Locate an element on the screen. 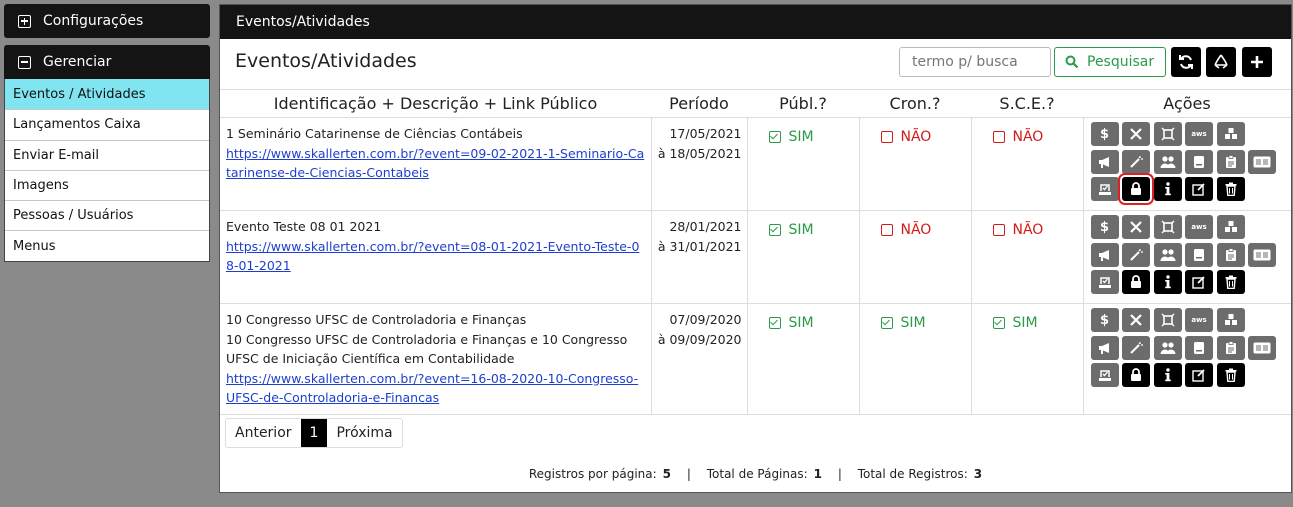  recycle-button is located at coordinates (1221, 62).